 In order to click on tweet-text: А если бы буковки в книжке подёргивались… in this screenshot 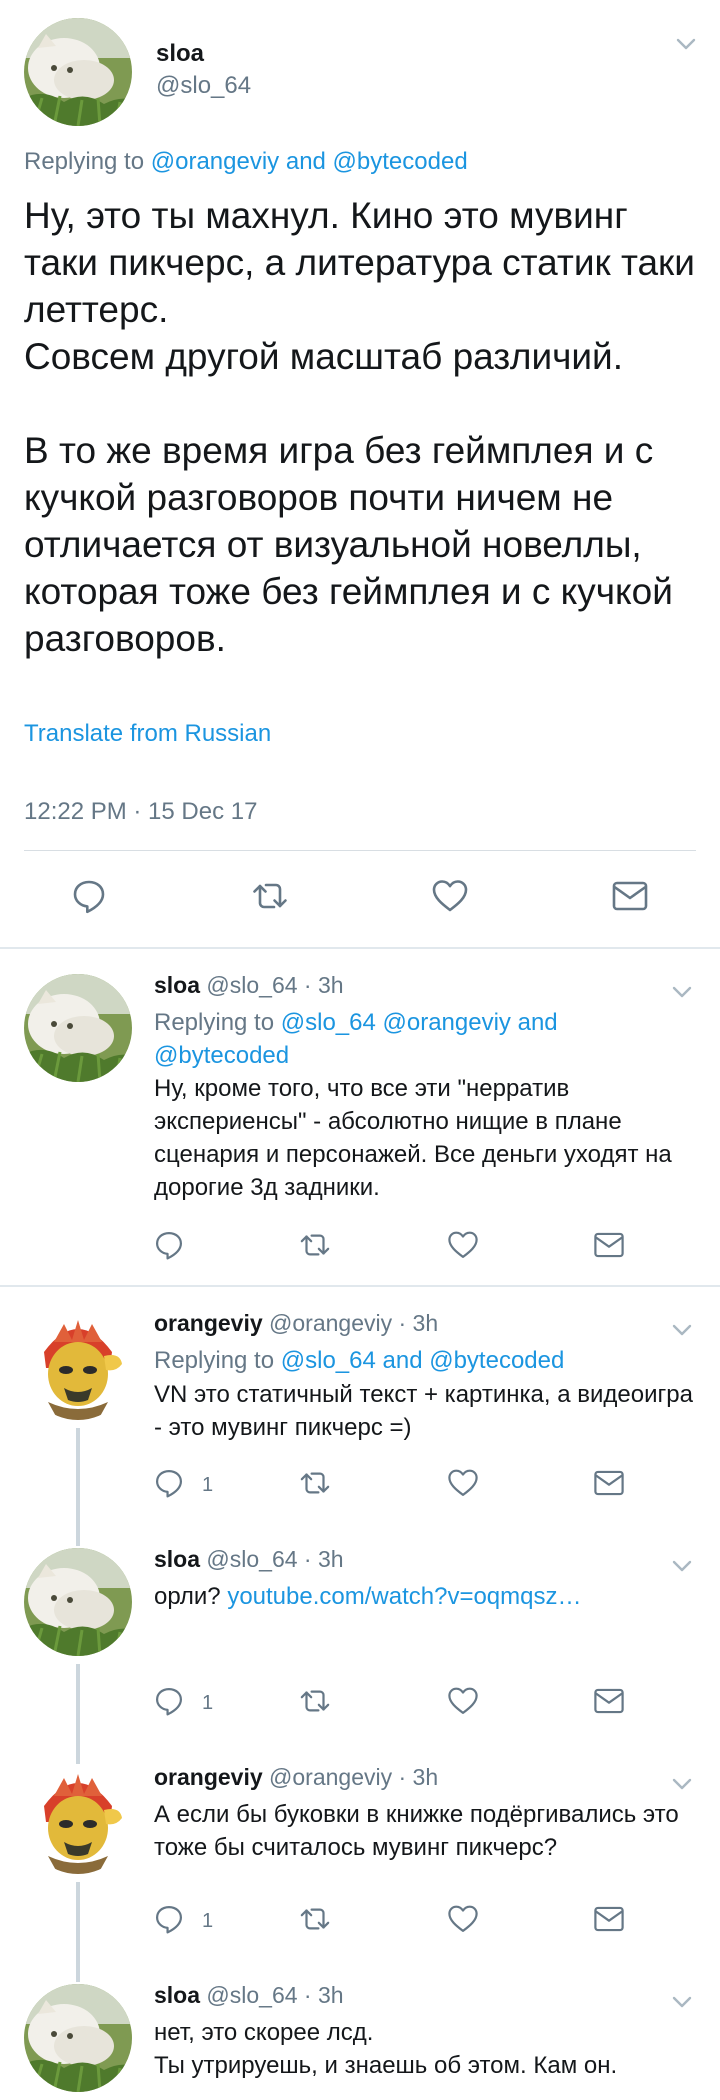, I will do `click(416, 1831)`.